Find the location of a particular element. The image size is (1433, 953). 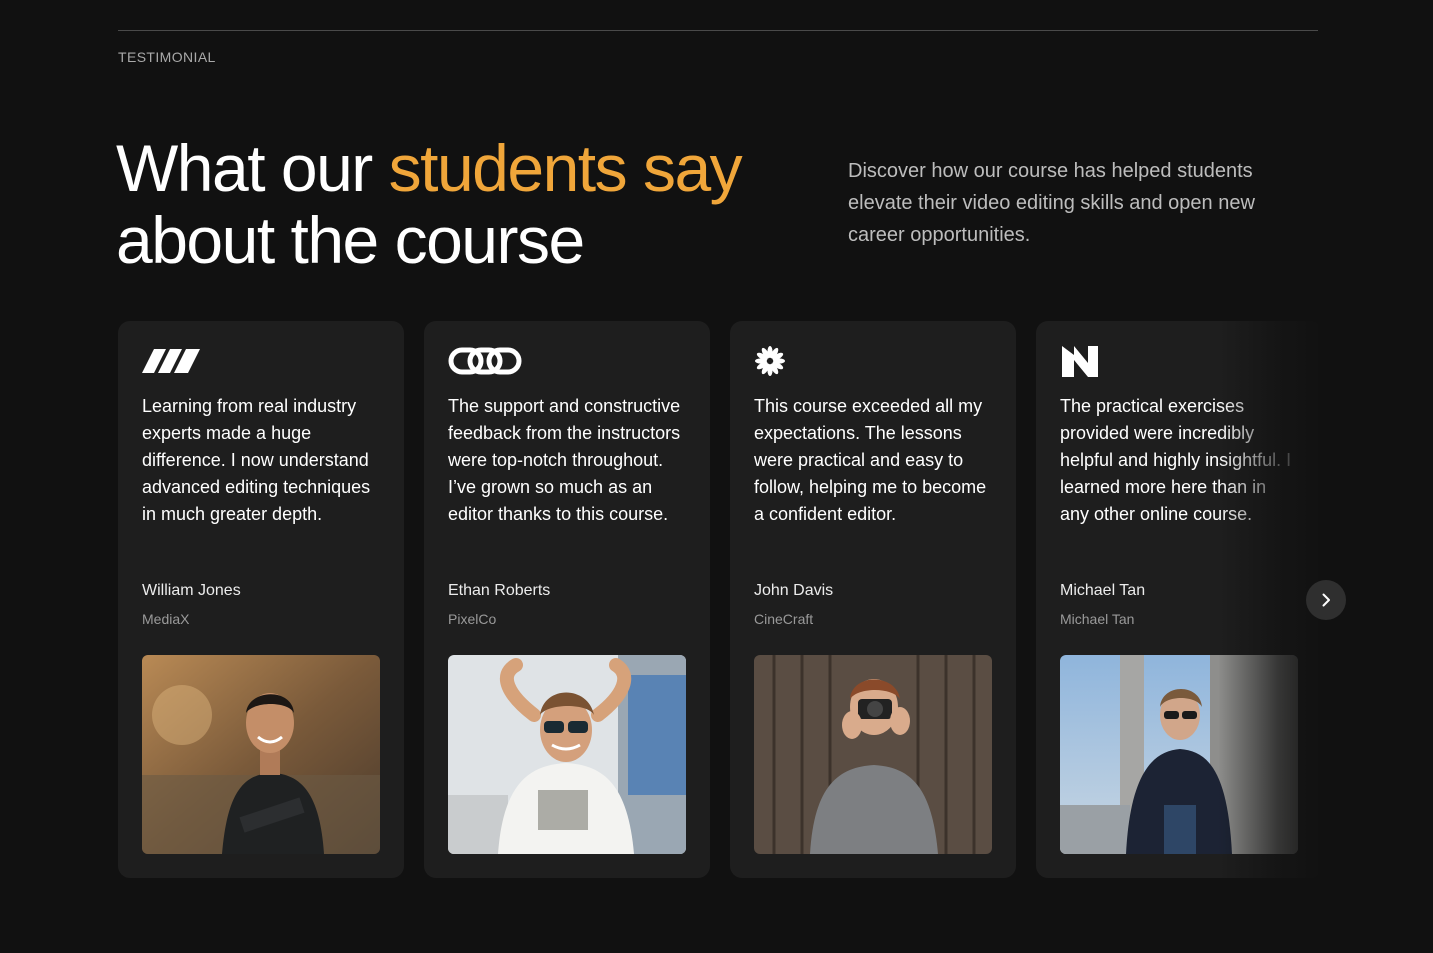

chevron-right-icon is located at coordinates (1326, 600).